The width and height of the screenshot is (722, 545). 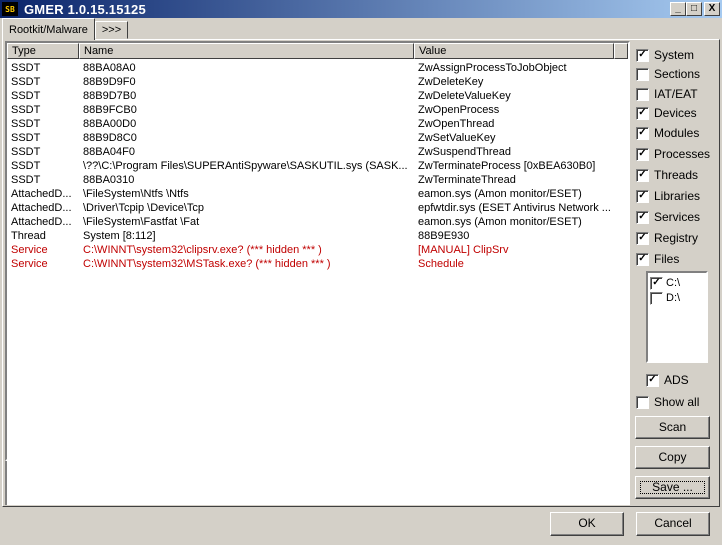 What do you see at coordinates (668, 196) in the screenshot?
I see `option-libraries: ✓ Libraries` at bounding box center [668, 196].